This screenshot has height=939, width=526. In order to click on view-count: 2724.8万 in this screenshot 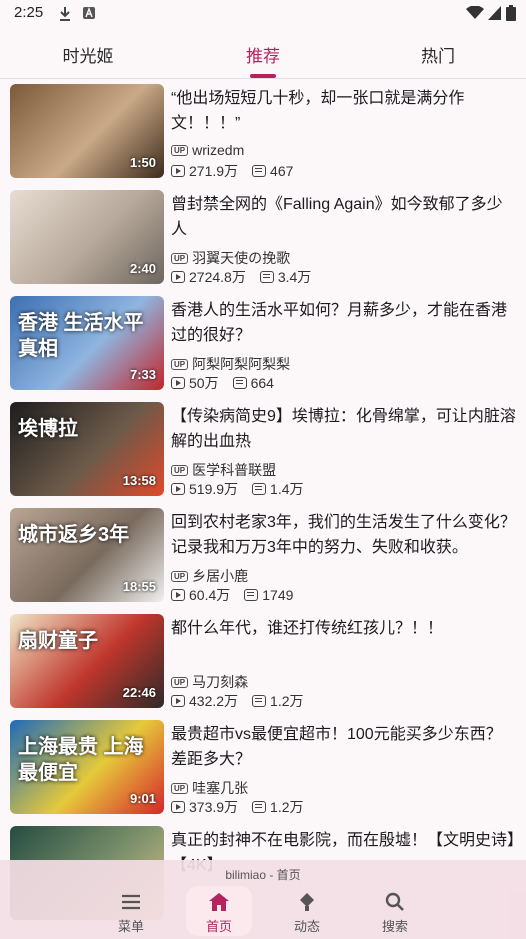, I will do `click(217, 277)`.